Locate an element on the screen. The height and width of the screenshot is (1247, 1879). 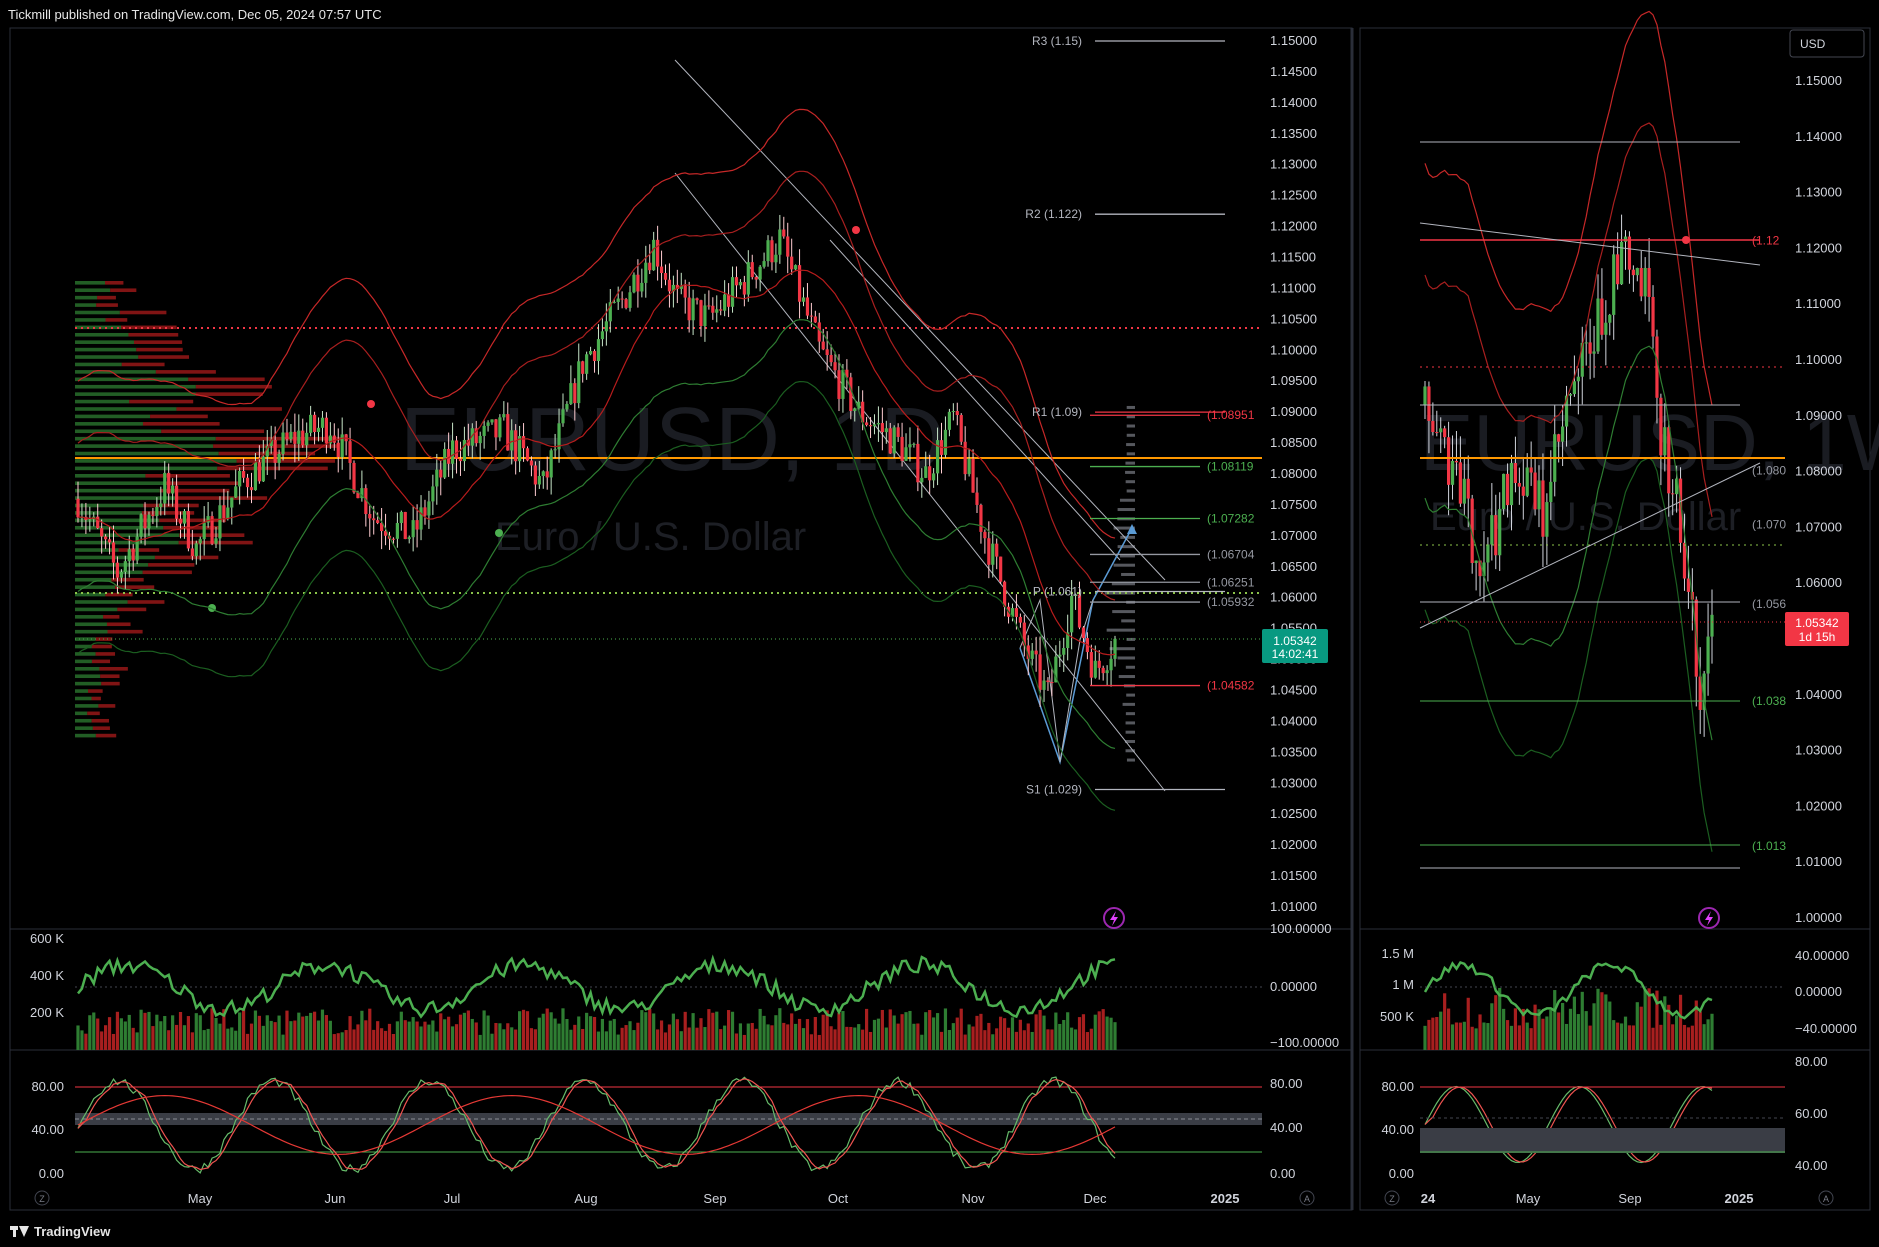
level-label: (1.04582 is located at coordinates (1231, 686).